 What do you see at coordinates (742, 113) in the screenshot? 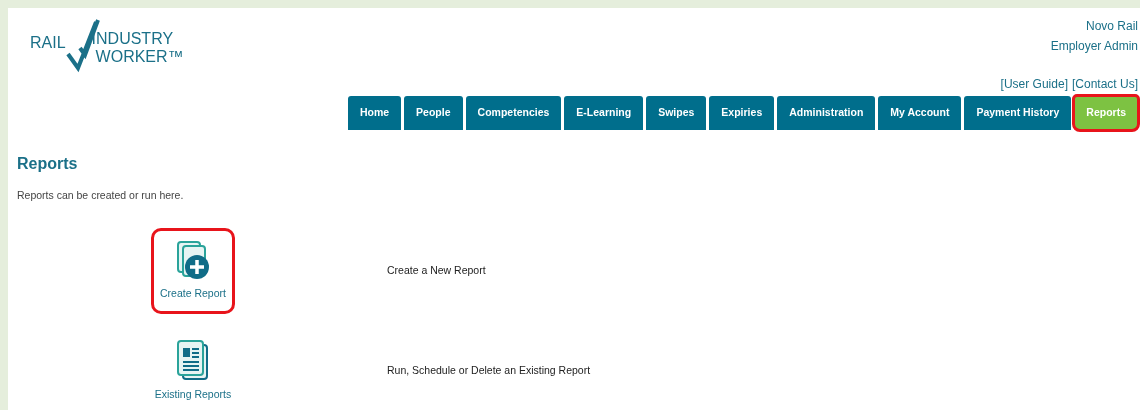
I see `nav-tab: Expiries` at bounding box center [742, 113].